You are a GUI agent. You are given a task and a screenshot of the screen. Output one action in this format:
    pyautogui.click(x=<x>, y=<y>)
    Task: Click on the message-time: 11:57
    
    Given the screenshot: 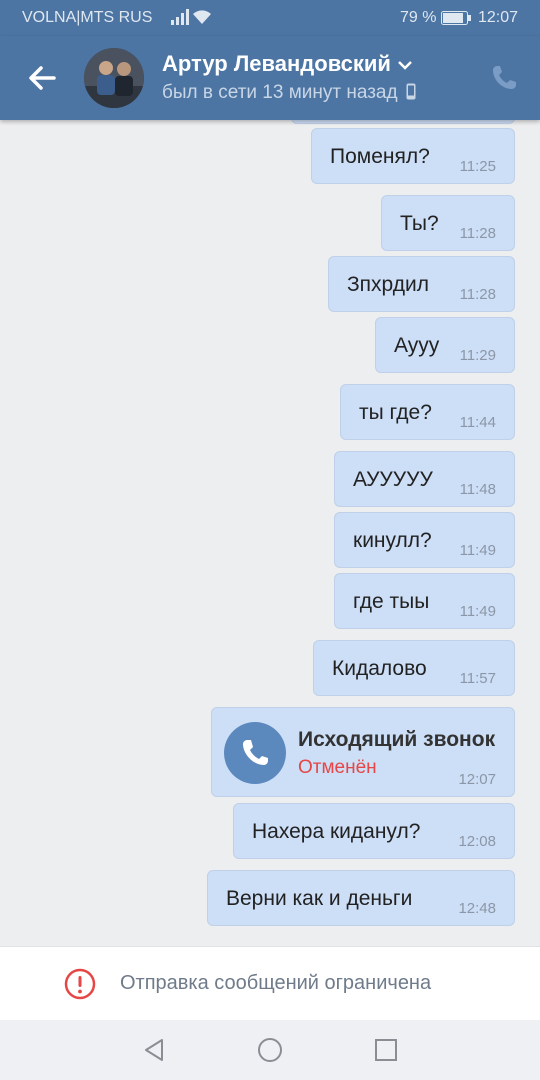 What is the action you would take?
    pyautogui.click(x=477, y=678)
    